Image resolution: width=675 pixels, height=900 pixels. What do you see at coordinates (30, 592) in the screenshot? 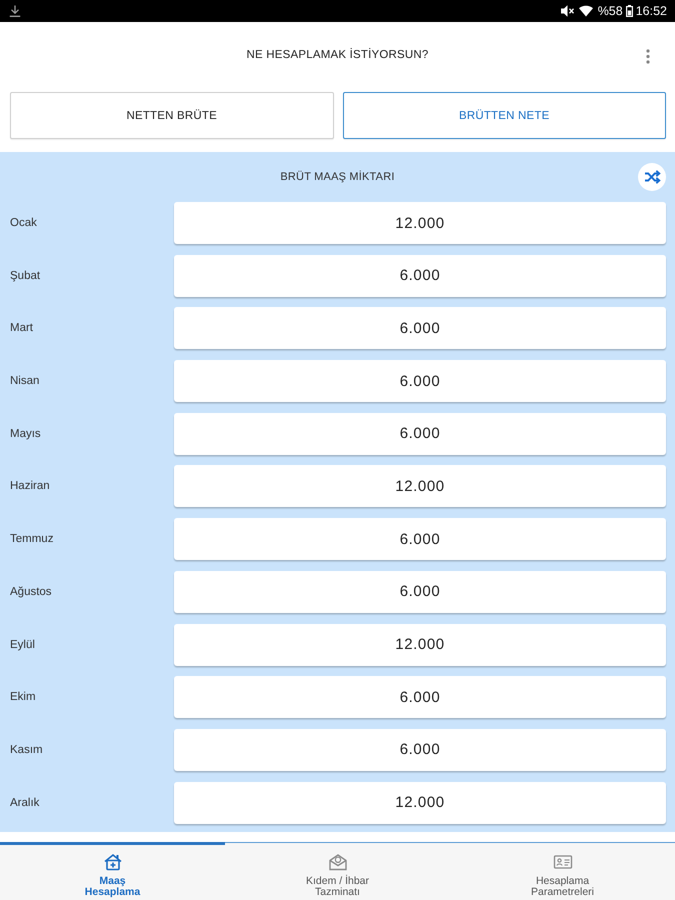
I see `month-label: Ağustos` at bounding box center [30, 592].